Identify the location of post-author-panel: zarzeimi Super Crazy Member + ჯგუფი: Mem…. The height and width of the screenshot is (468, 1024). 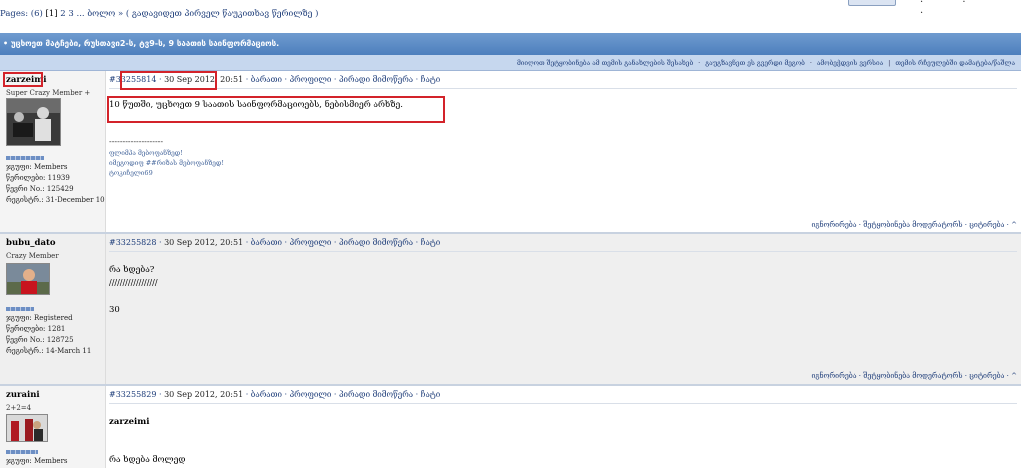
(53, 152).